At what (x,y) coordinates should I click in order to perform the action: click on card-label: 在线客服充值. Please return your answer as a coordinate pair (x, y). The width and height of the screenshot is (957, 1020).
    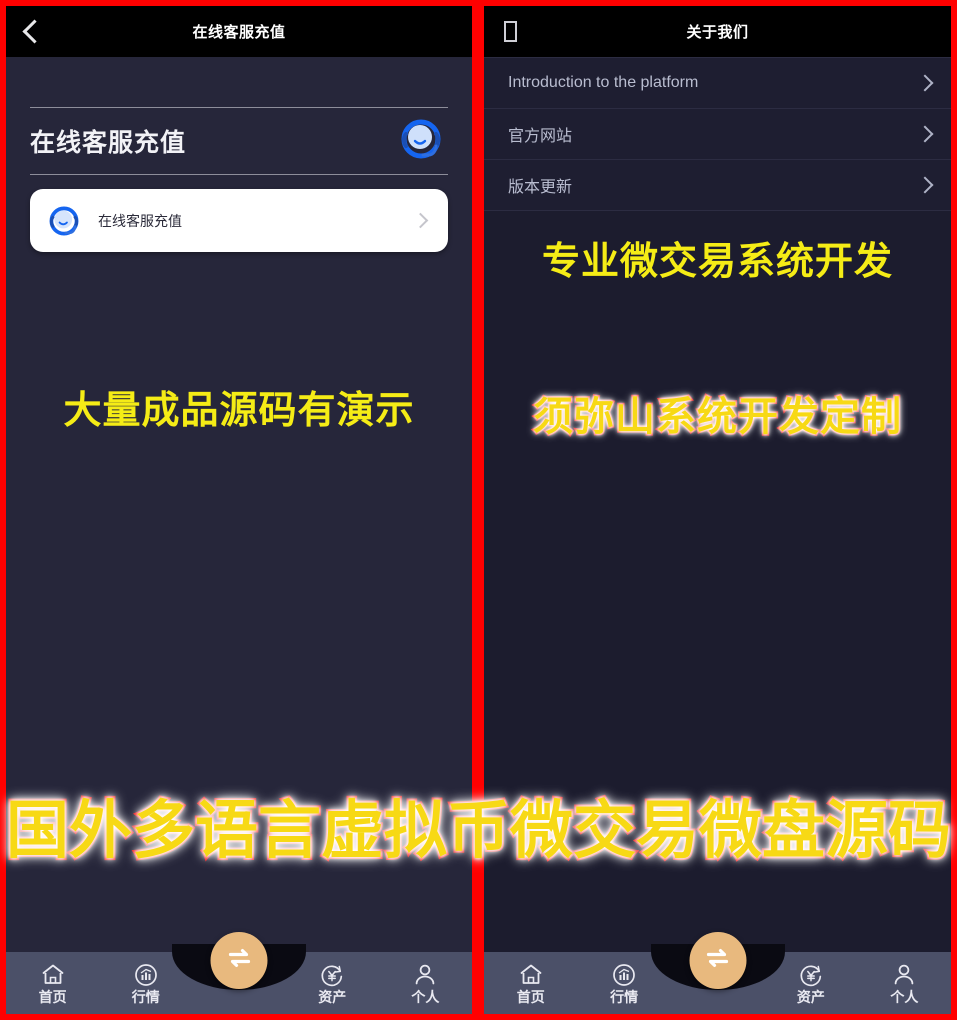
    Looking at the image, I should click on (140, 220).